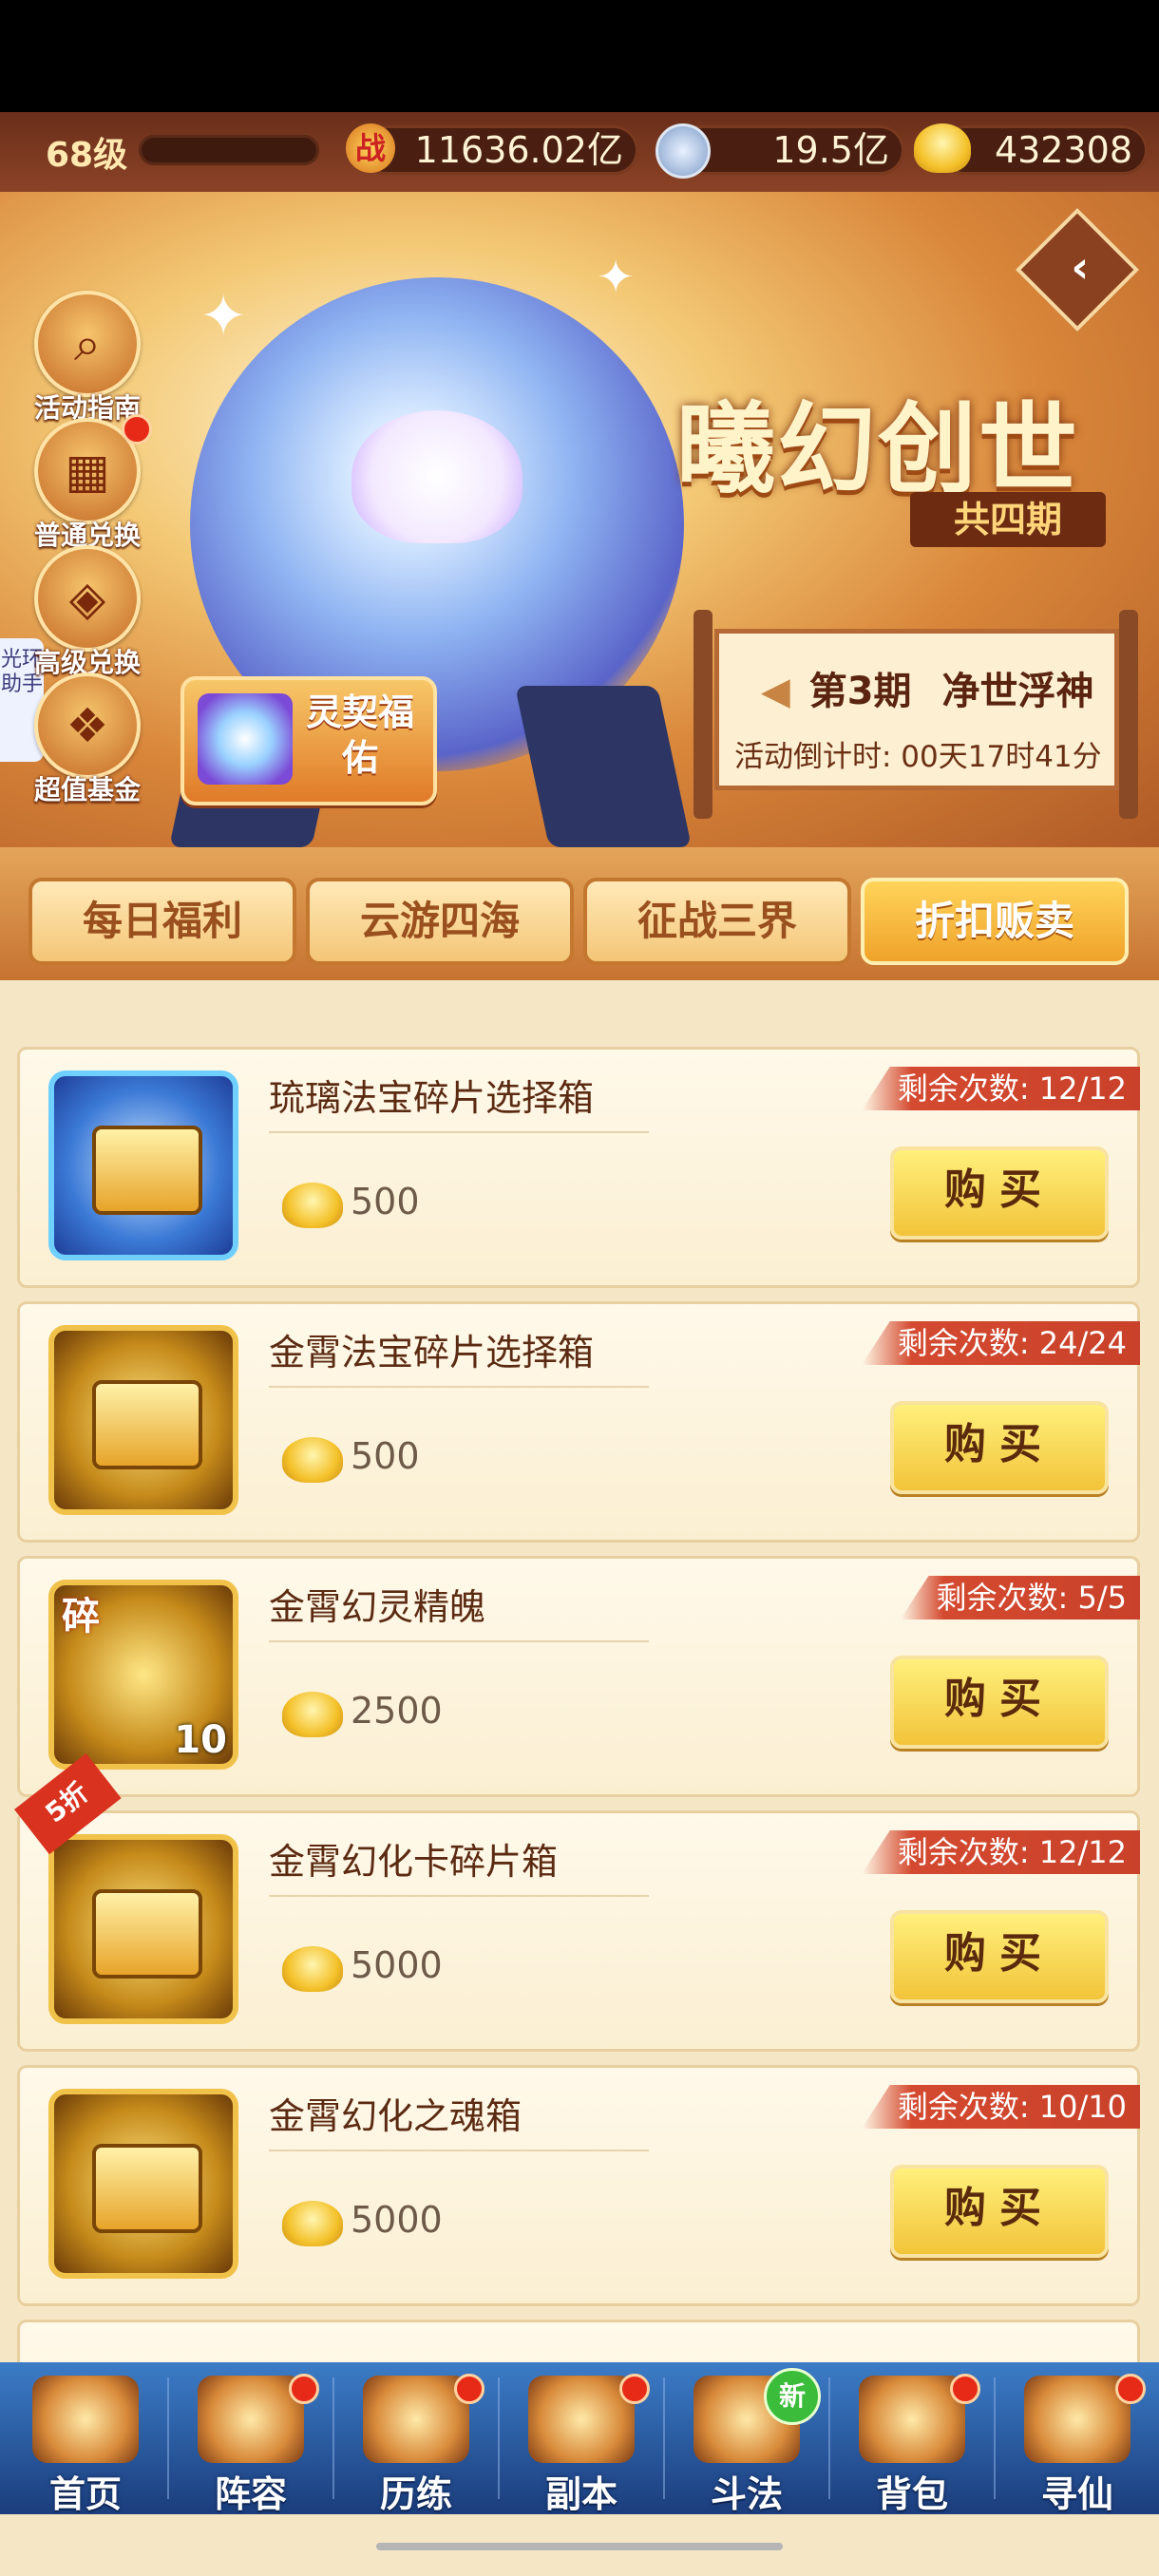 The height and width of the screenshot is (2576, 1159). I want to click on resource-bar: 68级 11636.02亿 战 19.5亿 432308, so click(579, 152).